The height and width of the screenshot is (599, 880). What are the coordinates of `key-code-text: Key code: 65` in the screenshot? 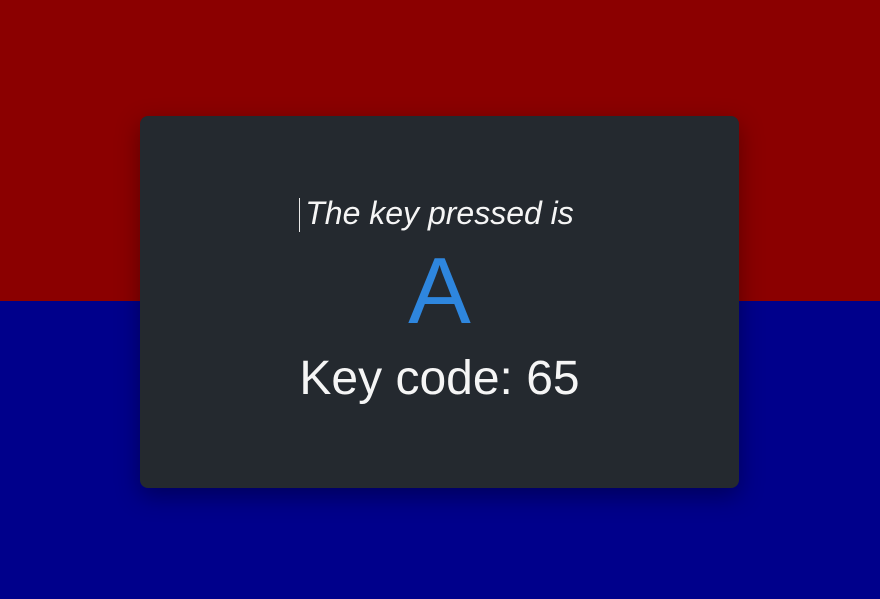 It's located at (439, 378).